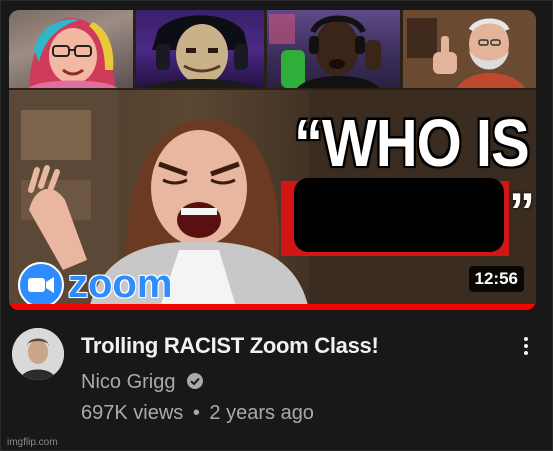 The width and height of the screenshot is (553, 451). I want to click on zoom-camera-icon, so click(41, 285).